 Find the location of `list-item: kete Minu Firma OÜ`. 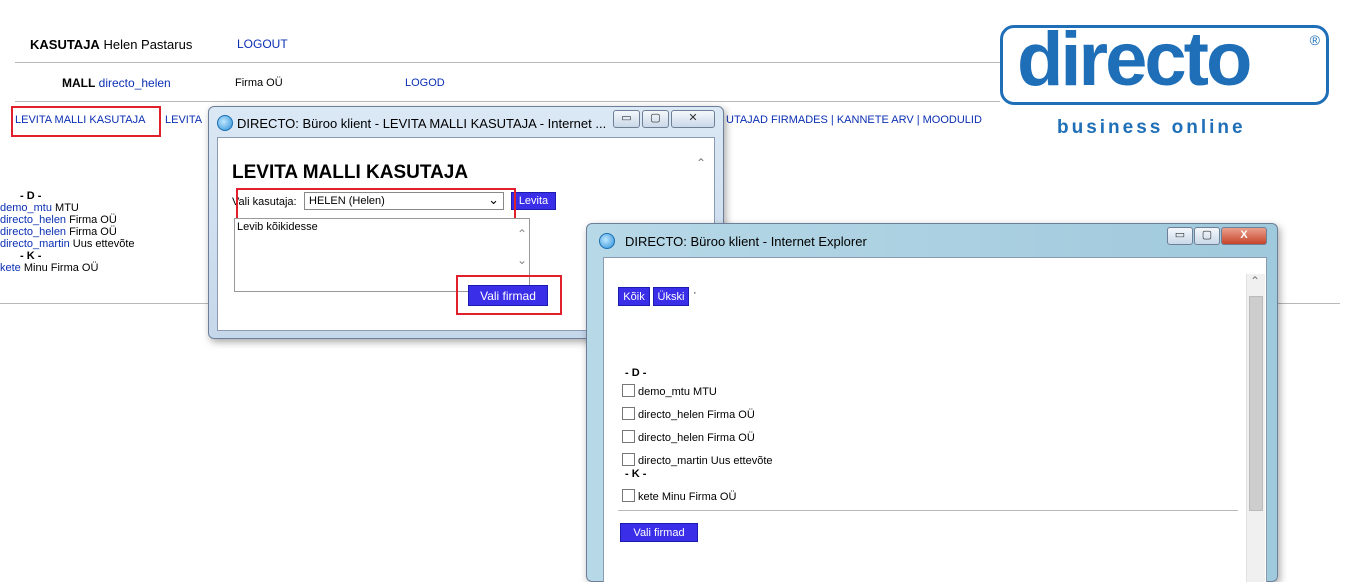

list-item: kete Minu Firma OÜ is located at coordinates (67, 268).